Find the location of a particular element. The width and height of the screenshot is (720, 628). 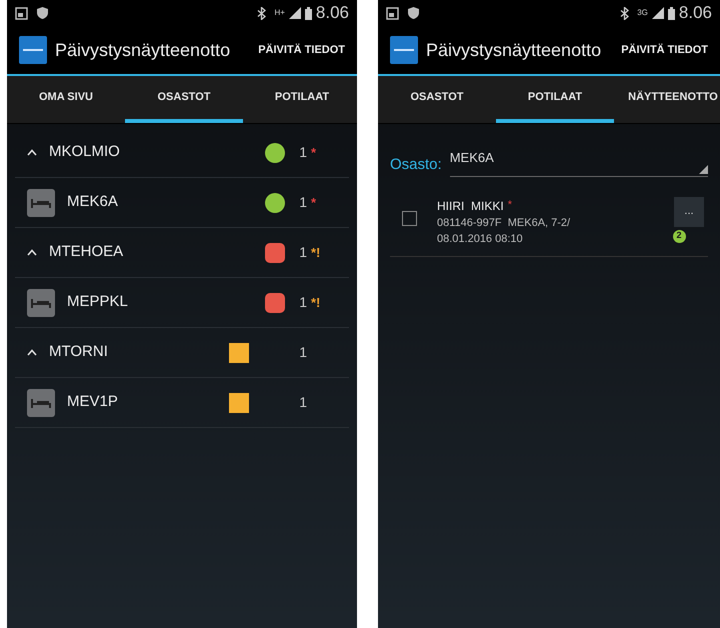

ward-group-name: MKOLMIO is located at coordinates (84, 152).